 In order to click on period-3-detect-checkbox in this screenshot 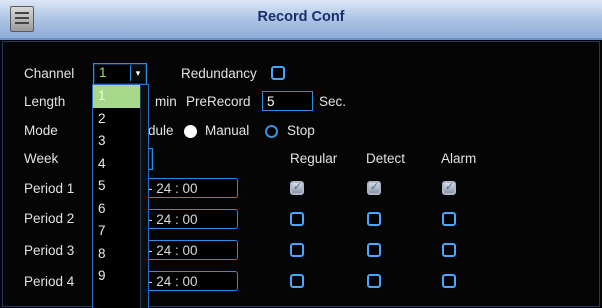, I will do `click(374, 250)`.